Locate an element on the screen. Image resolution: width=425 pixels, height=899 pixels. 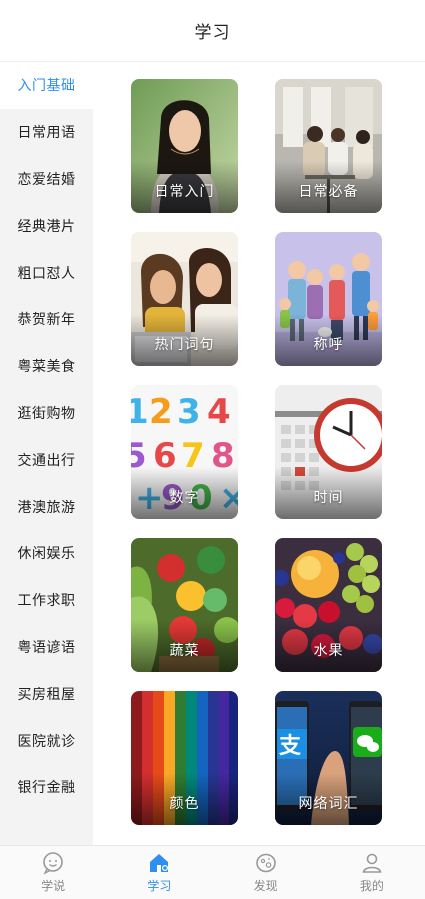
card-label: 日常入门 is located at coordinates (184, 192).